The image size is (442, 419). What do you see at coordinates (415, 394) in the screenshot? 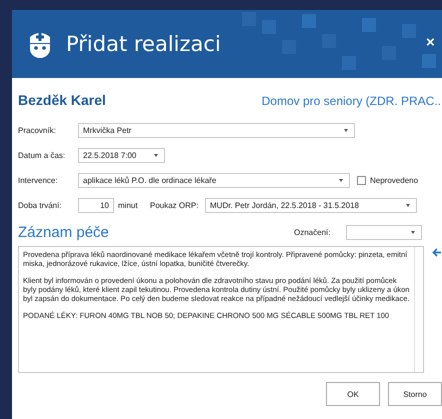
I see `dialog-button: Storno` at bounding box center [415, 394].